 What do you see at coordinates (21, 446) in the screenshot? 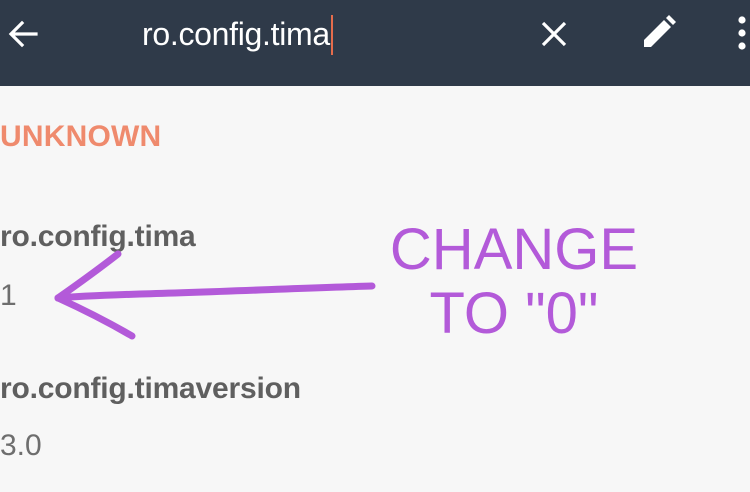
I see `property-value: 3.0` at bounding box center [21, 446].